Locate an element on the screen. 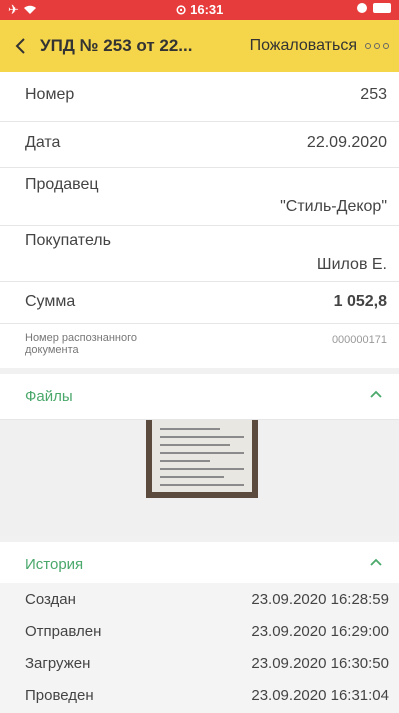 The image size is (399, 713). field-seller: Продавец "Стиль-Декор" is located at coordinates (199, 197).